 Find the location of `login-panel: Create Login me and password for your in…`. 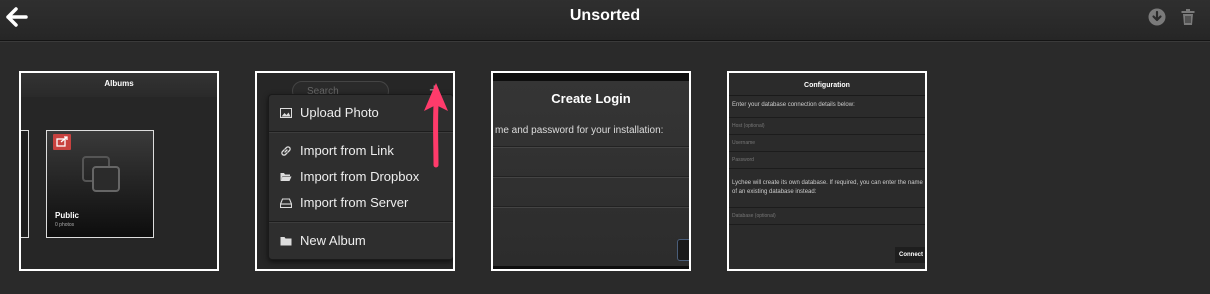

login-panel: Create Login me and password for your in… is located at coordinates (591, 173).